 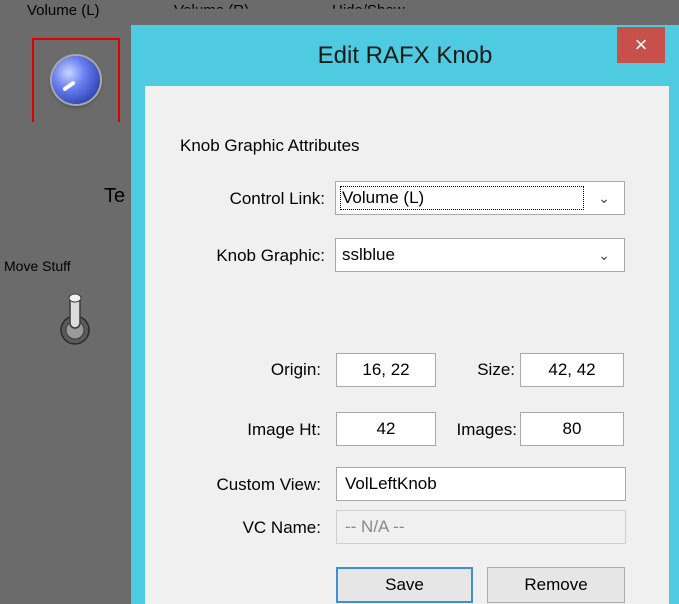 I want to click on image-ht-field: 42, so click(x=386, y=429).